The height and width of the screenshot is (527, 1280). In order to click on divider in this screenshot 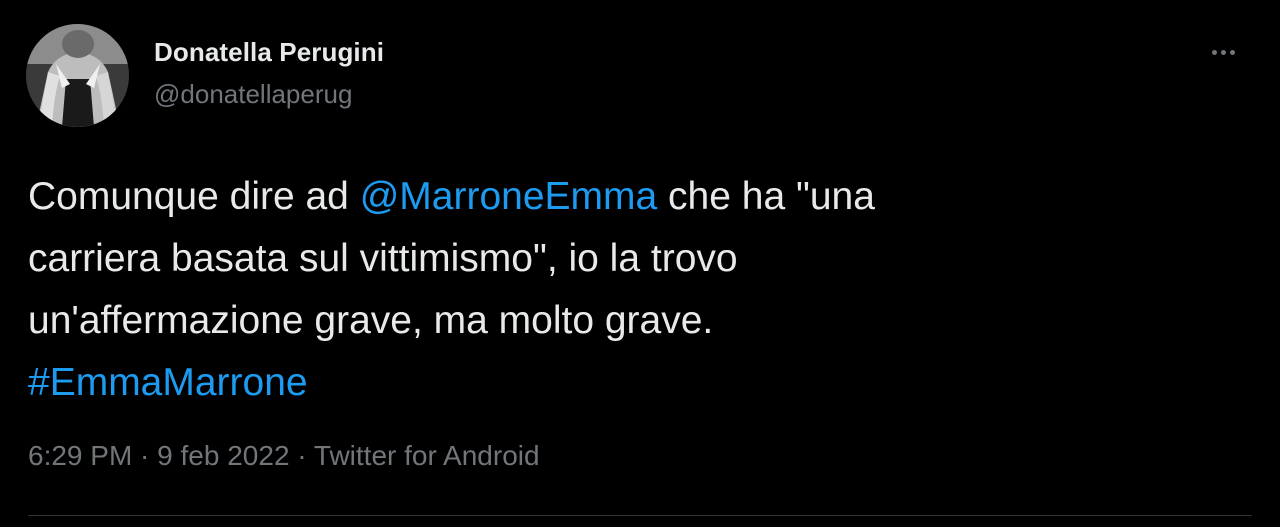, I will do `click(640, 515)`.